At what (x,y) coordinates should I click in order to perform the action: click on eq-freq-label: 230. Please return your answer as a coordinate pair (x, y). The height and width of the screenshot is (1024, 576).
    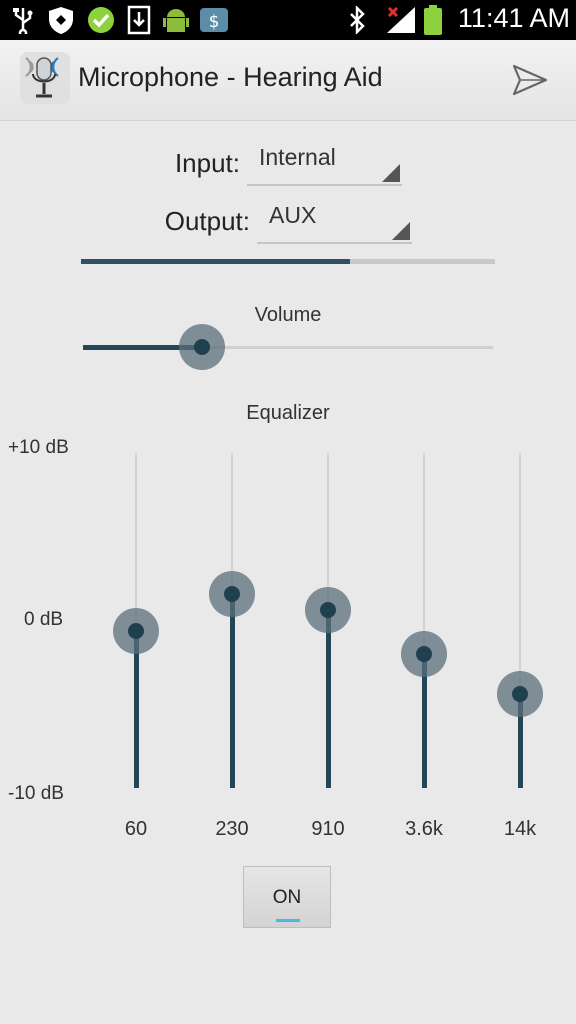
    Looking at the image, I should click on (232, 829).